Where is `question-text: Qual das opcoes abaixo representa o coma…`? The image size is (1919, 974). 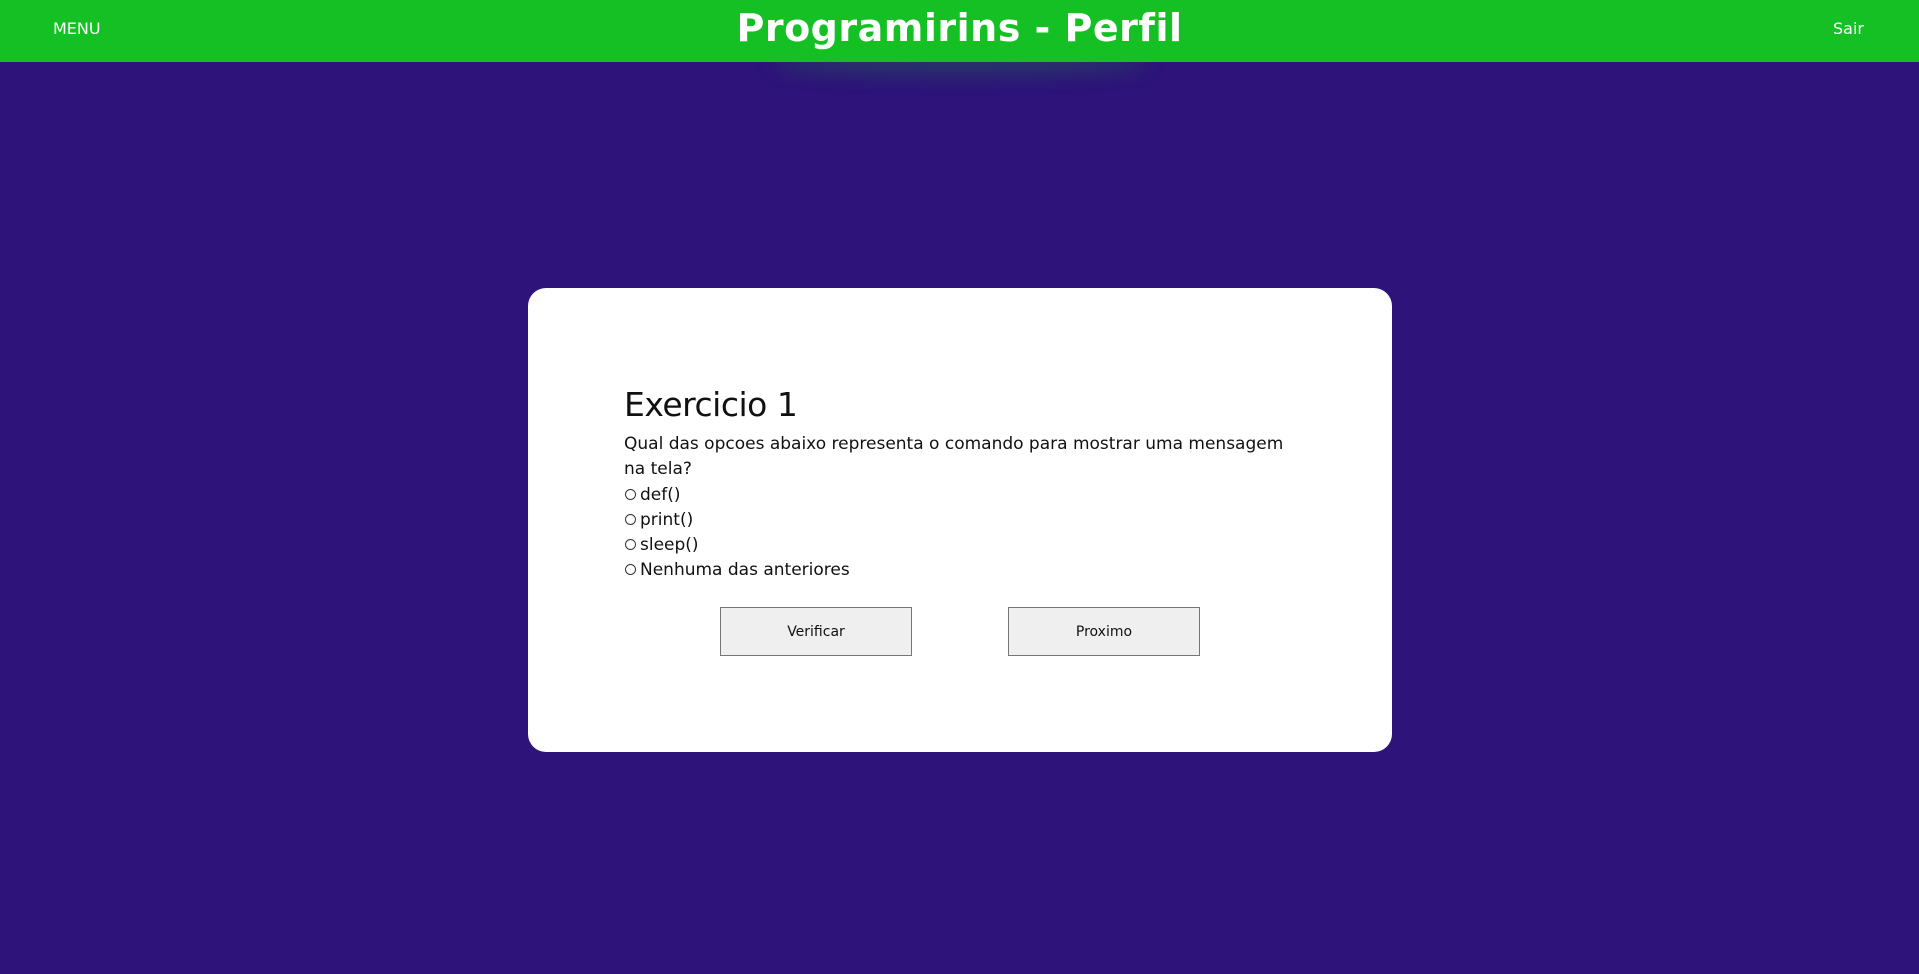 question-text: Qual das opcoes abaixo representa o coma… is located at coordinates (954, 456).